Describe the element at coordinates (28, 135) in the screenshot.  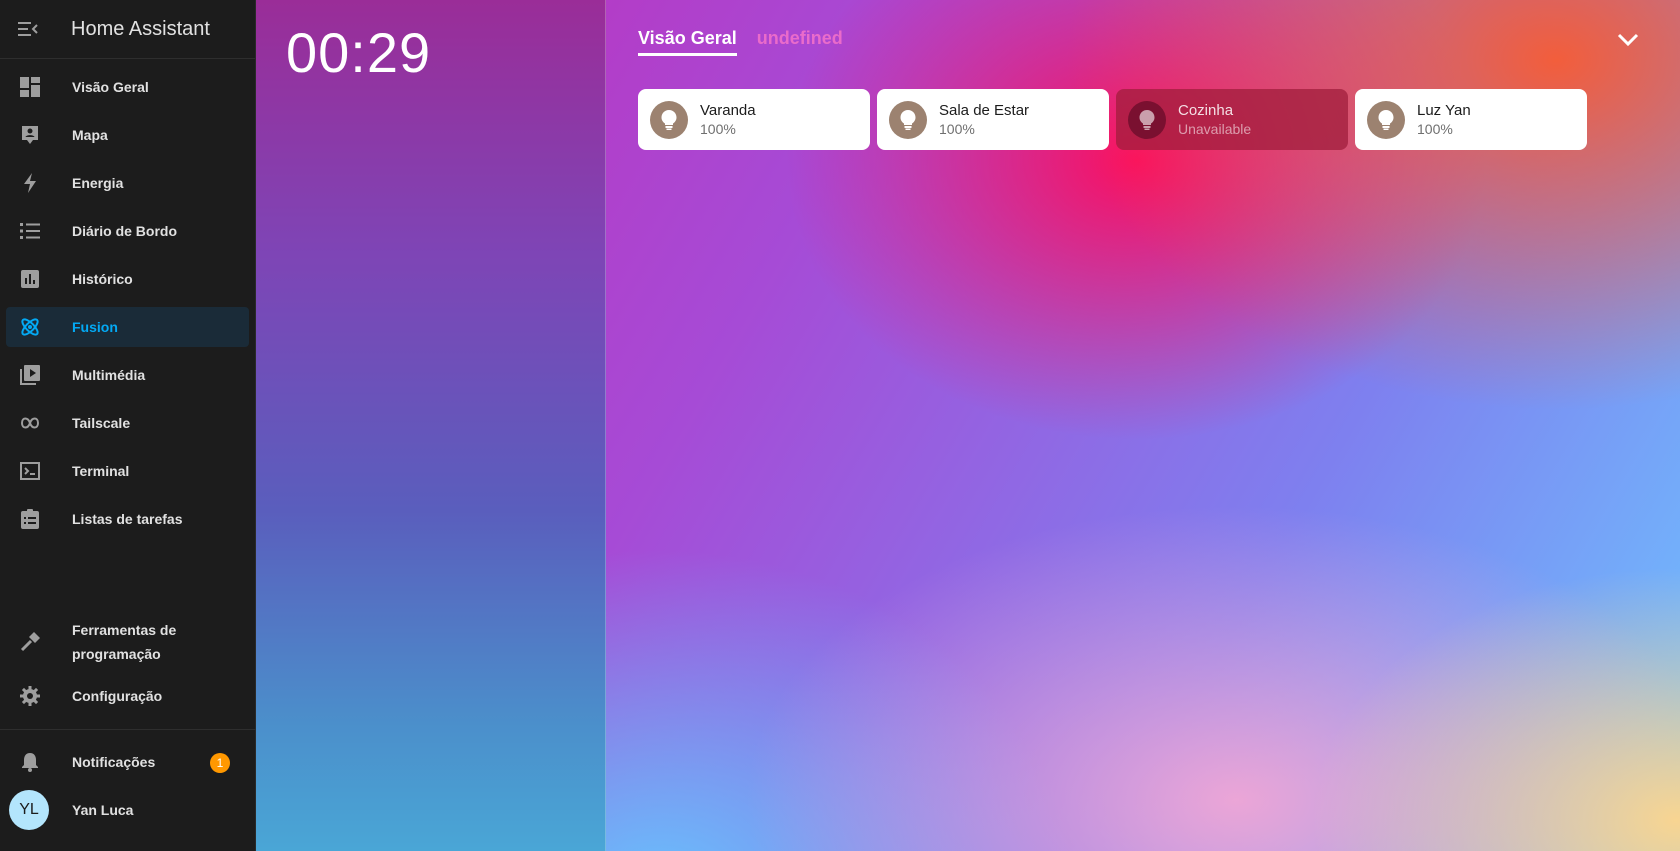
I see `map-icon` at that location.